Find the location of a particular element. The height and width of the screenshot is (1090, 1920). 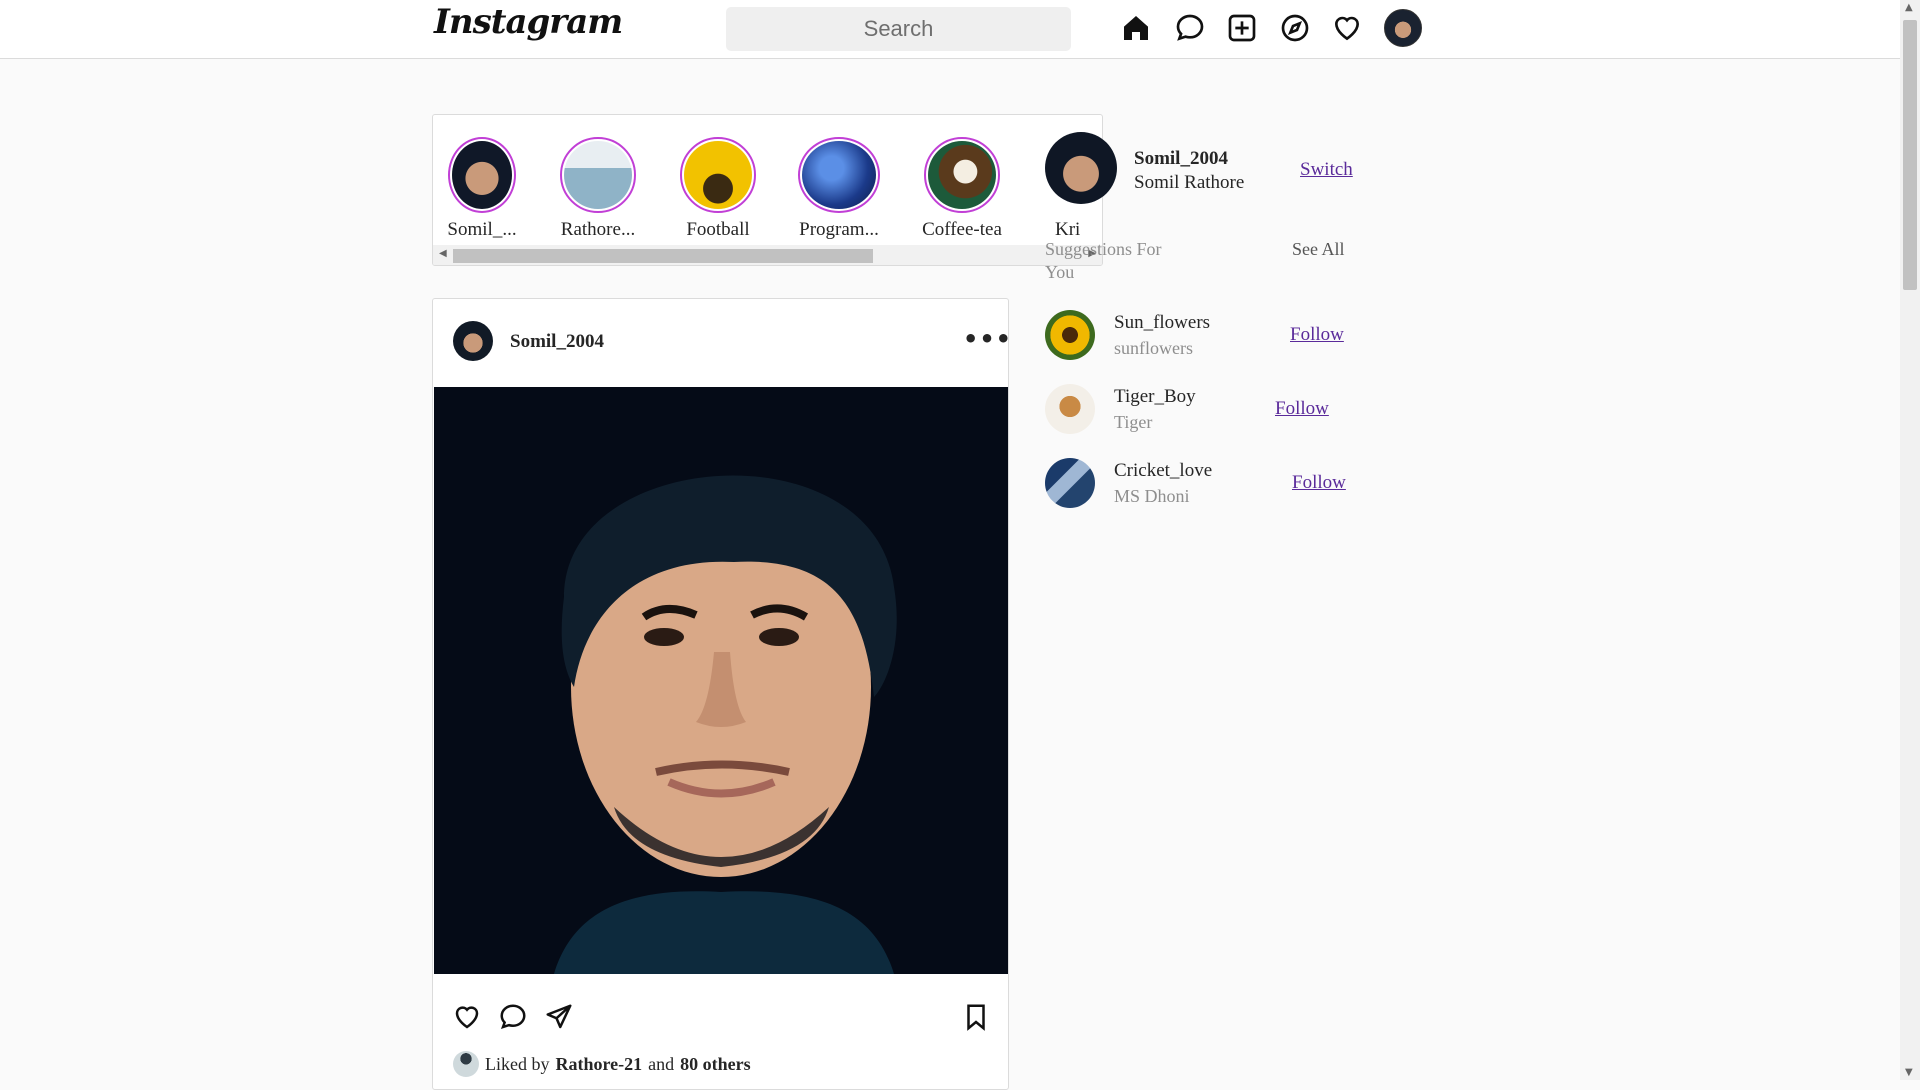

bookmark-save-icon is located at coordinates (976, 1017).